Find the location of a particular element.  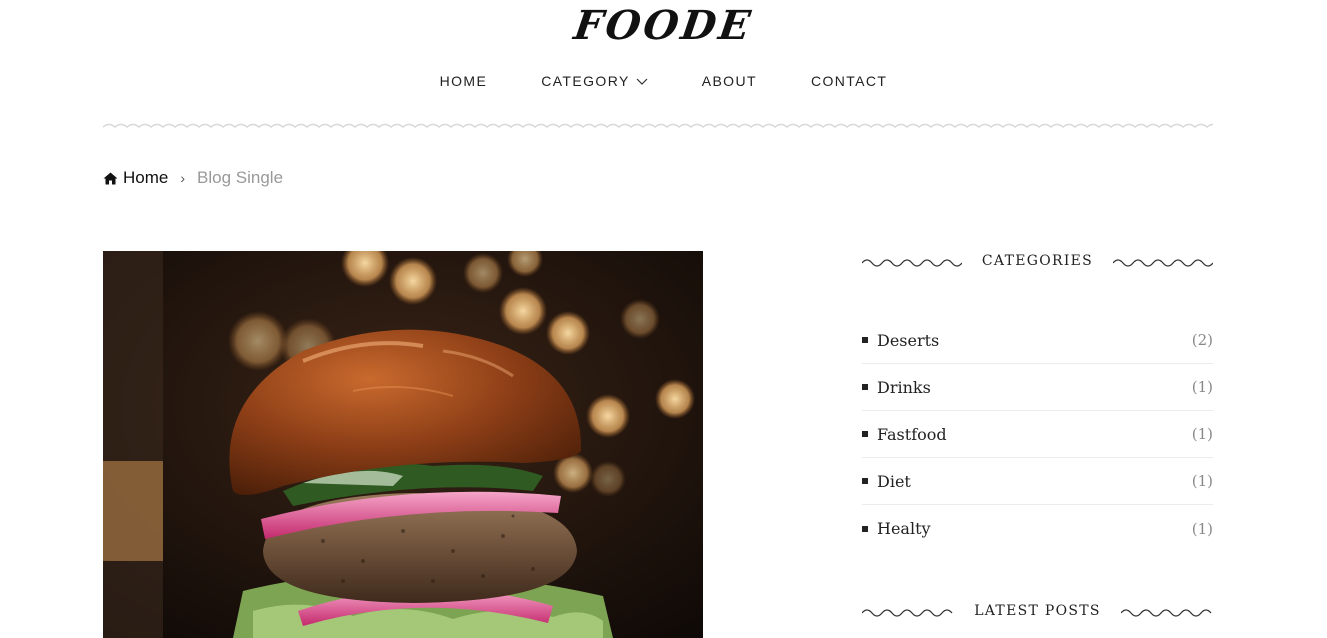

category-item-deserts: Deserts (2) is located at coordinates (1037, 340).